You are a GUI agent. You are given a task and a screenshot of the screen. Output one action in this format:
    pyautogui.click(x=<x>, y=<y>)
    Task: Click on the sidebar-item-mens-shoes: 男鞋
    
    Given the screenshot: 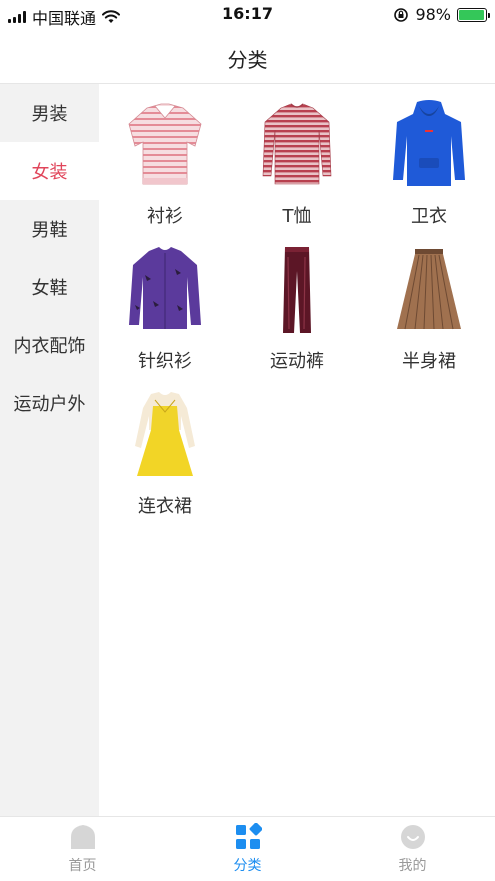 What is the action you would take?
    pyautogui.click(x=49, y=229)
    